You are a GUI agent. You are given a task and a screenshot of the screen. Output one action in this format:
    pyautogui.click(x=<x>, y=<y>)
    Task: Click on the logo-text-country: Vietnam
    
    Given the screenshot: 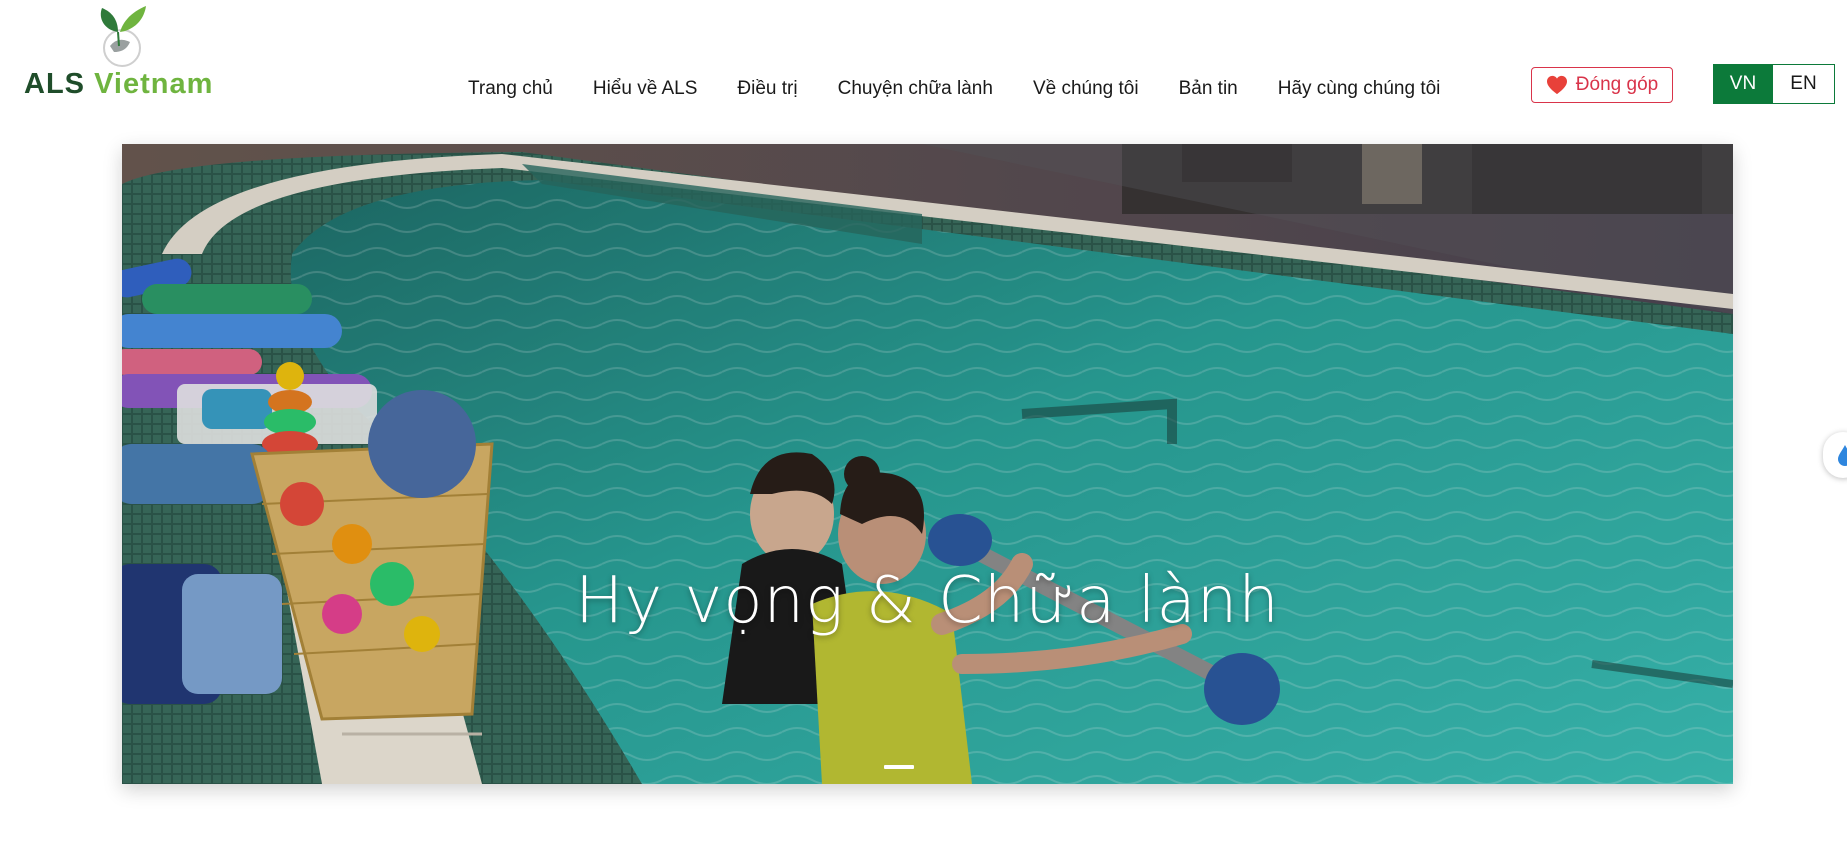 What is the action you would take?
    pyautogui.click(x=154, y=84)
    